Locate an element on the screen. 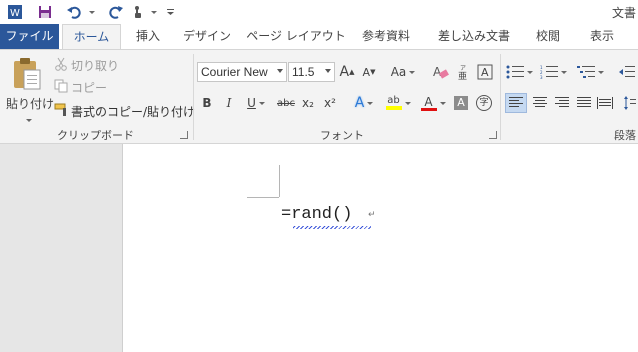  font-color-icon: A is located at coordinates (428, 103).